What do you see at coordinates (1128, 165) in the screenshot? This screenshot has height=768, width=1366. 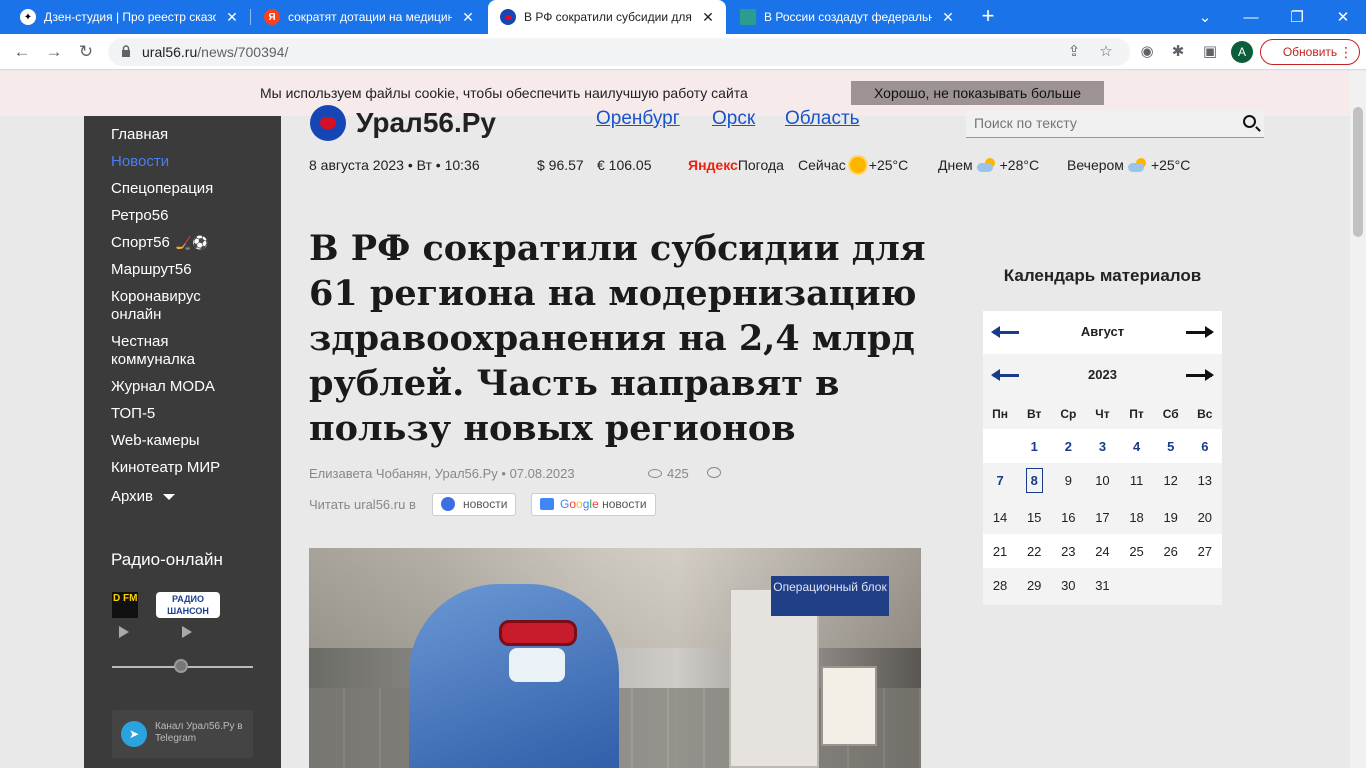 I see `weather-evening: Вечером +25°C` at bounding box center [1128, 165].